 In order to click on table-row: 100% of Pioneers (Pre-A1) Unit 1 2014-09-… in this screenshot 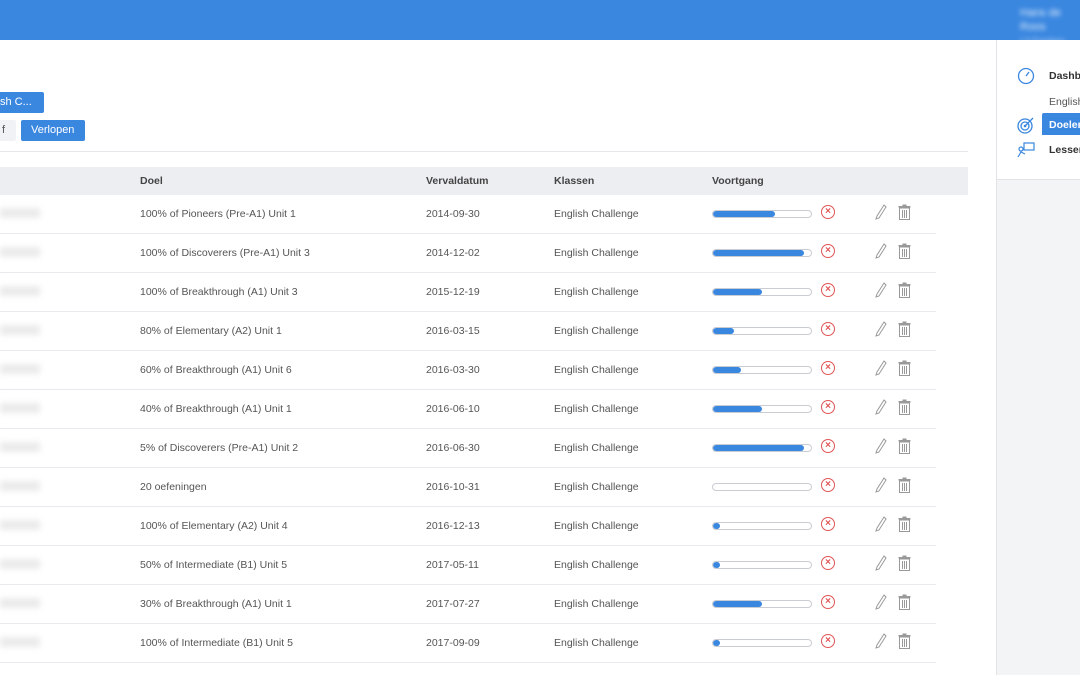, I will do `click(468, 214)`.